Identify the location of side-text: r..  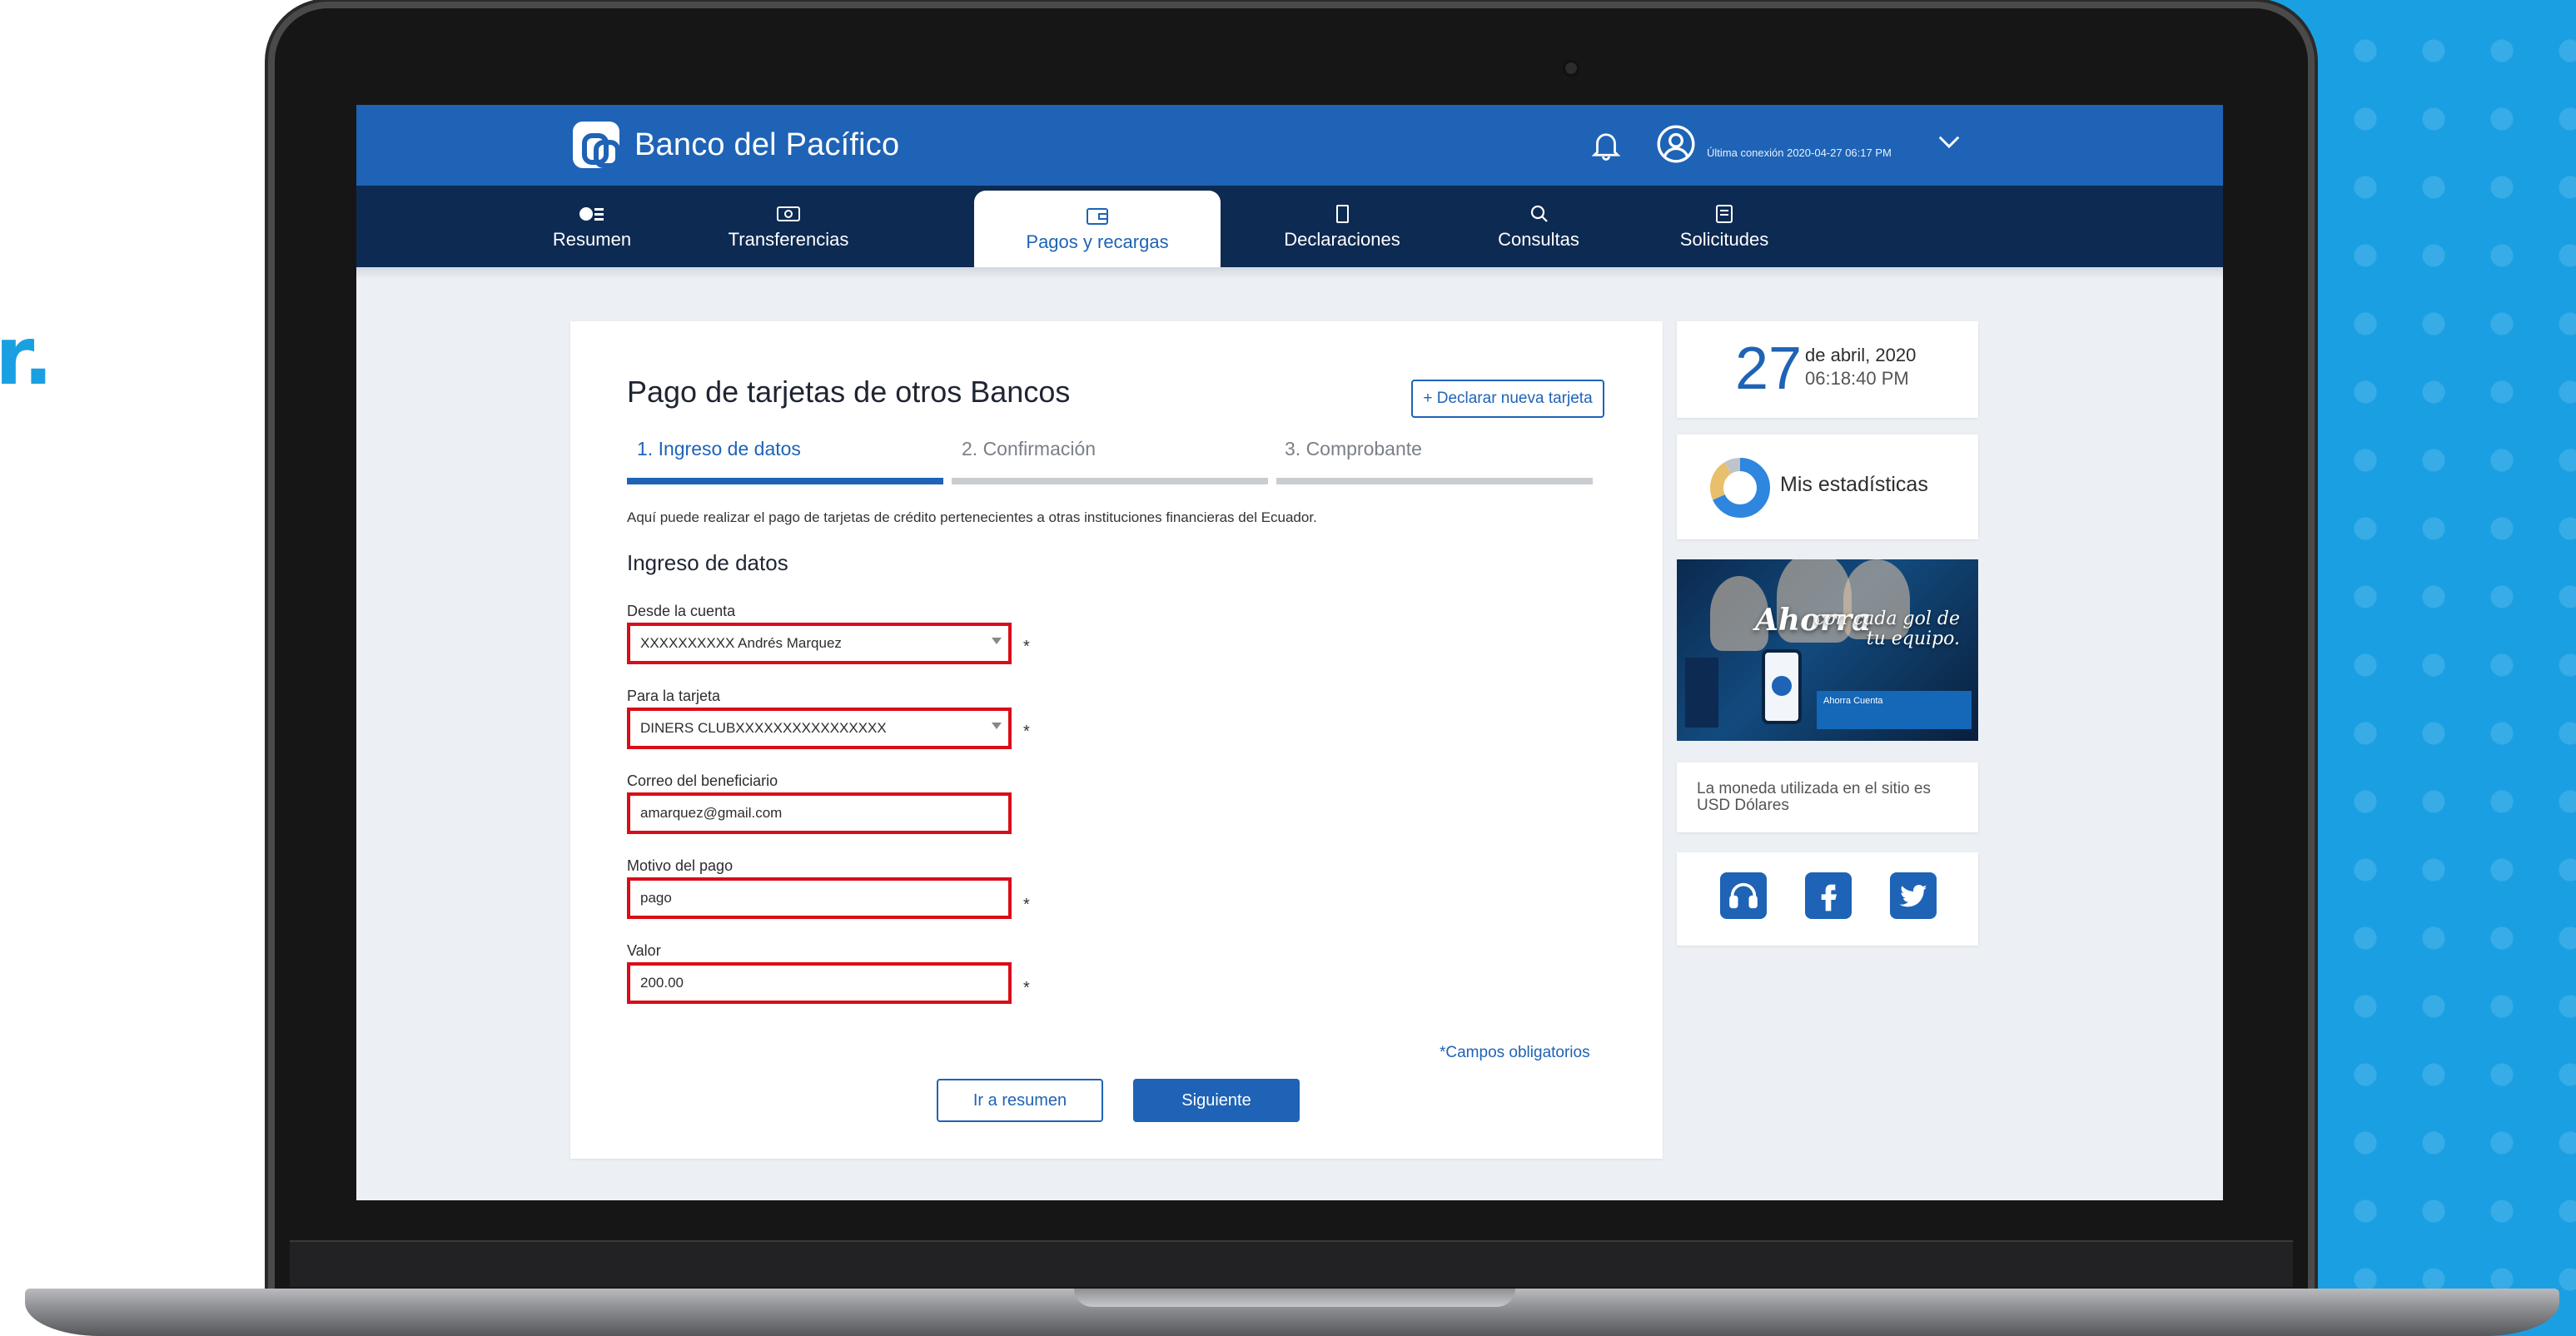
(27, 357).